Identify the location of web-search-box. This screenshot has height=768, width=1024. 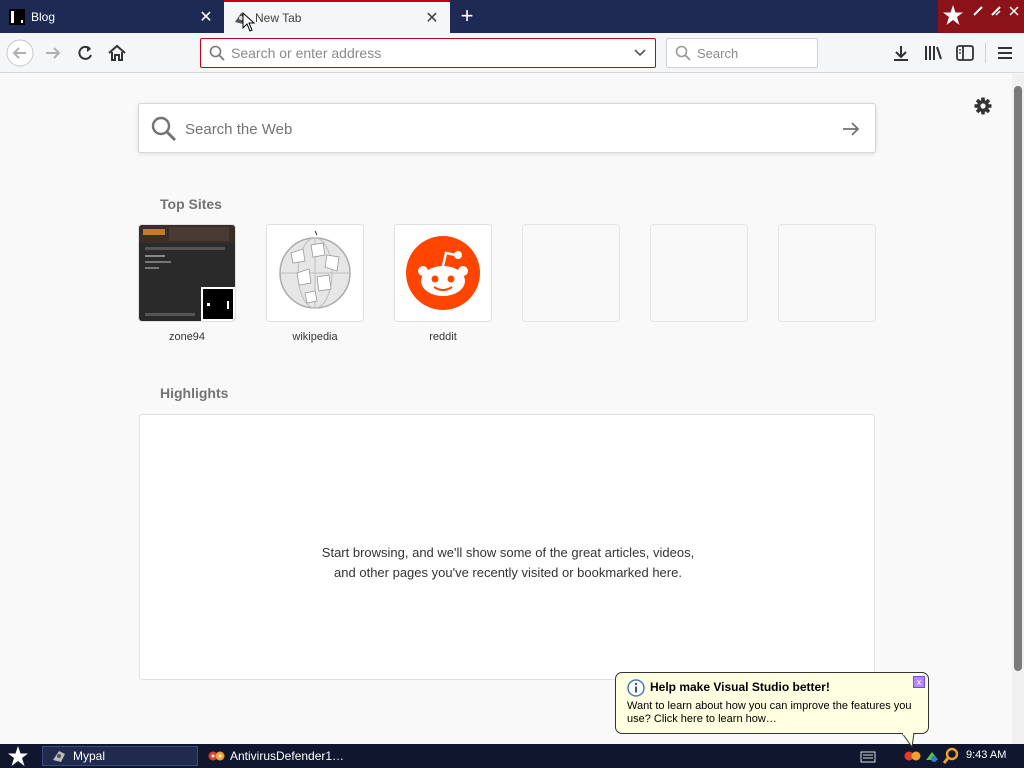
(507, 128).